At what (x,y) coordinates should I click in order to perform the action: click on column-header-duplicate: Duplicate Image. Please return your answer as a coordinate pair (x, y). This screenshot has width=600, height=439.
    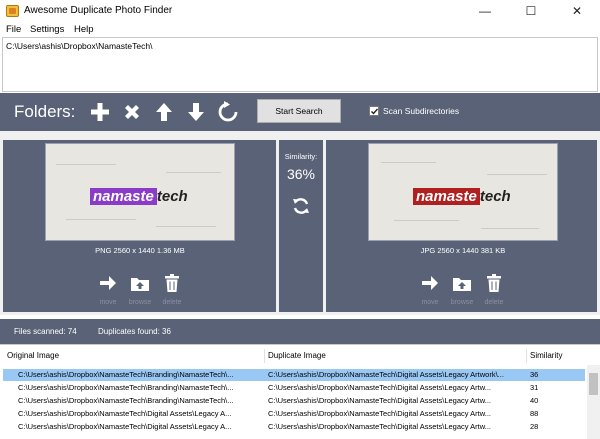
    Looking at the image, I should click on (297, 355).